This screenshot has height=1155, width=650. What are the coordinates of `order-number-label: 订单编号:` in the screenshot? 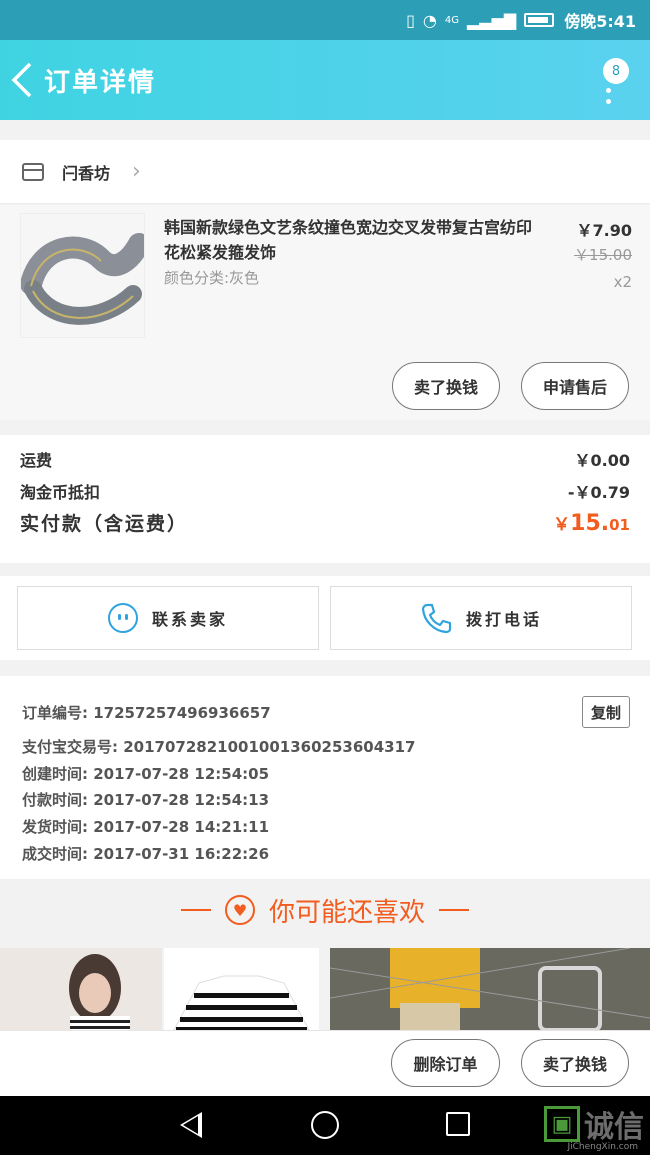 It's located at (58, 713).